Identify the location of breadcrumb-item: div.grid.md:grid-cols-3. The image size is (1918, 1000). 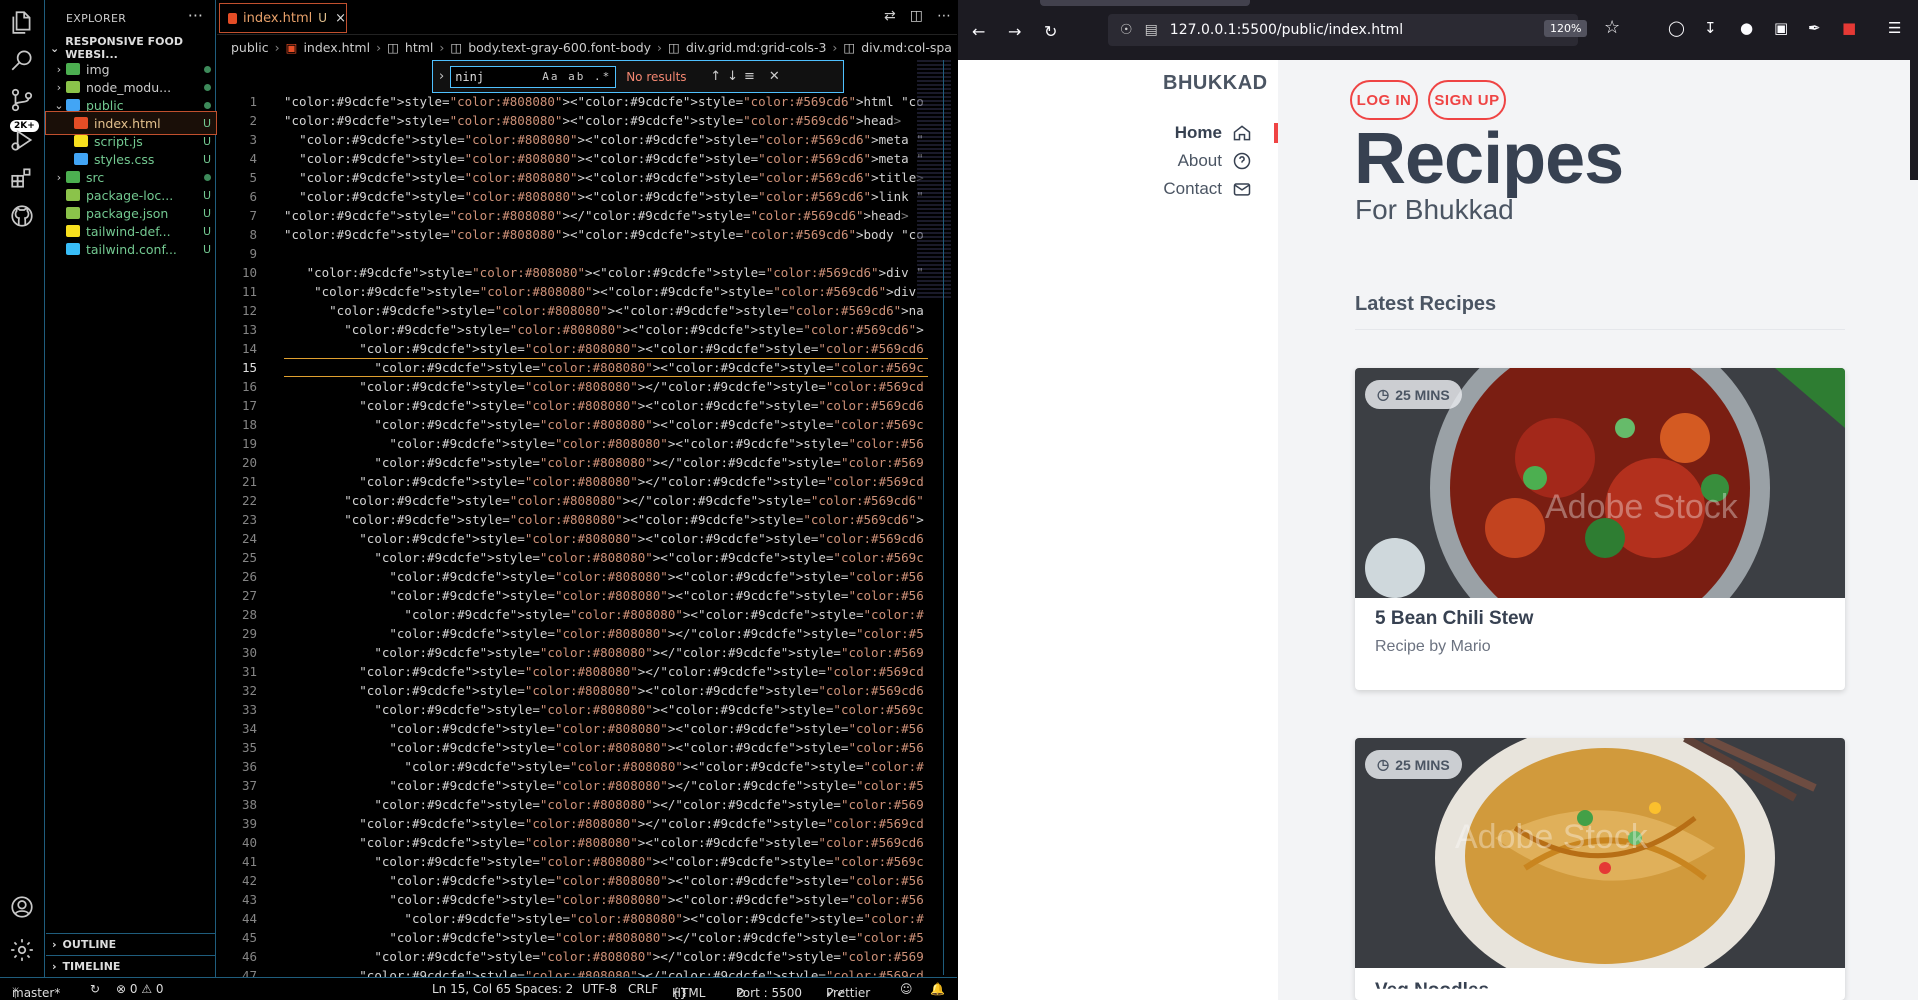
(756, 47).